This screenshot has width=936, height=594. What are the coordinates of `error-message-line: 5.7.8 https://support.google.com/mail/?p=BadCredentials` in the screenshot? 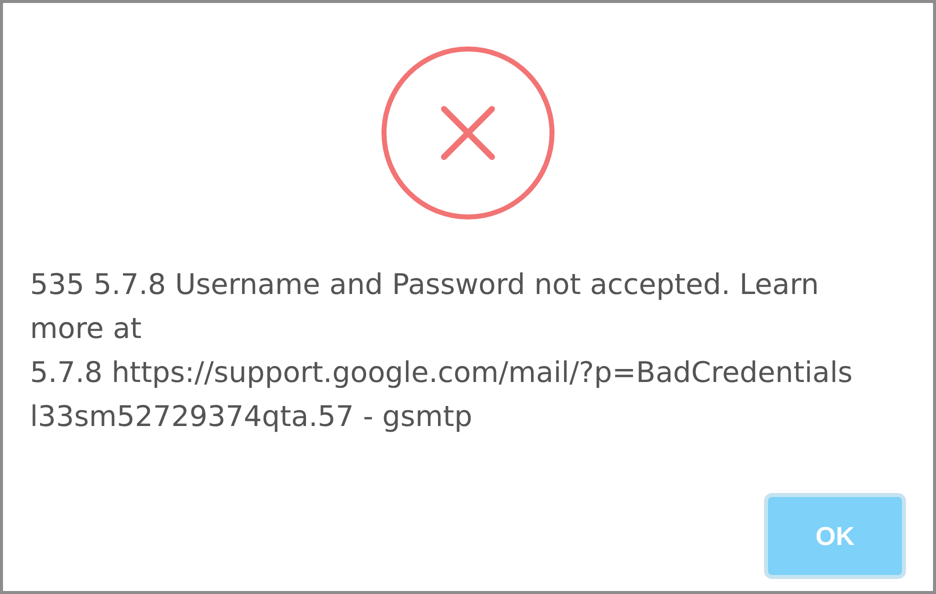 It's located at (441, 373).